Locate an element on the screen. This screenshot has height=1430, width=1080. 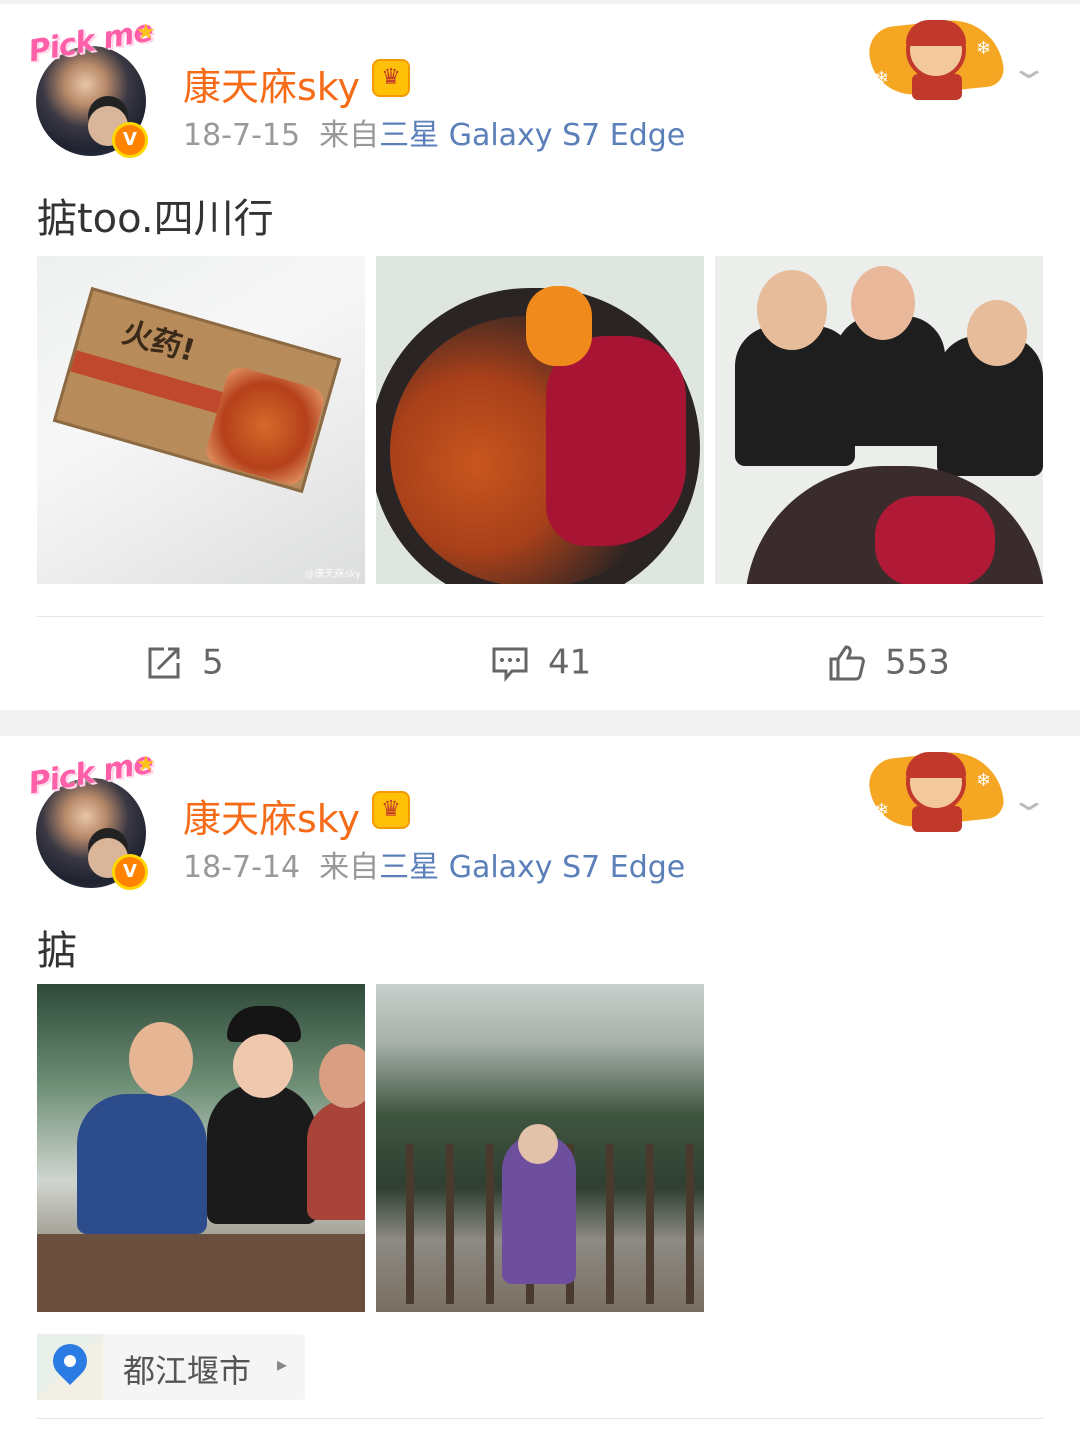
action-bar: 5 41 553 is located at coordinates (540, 663).